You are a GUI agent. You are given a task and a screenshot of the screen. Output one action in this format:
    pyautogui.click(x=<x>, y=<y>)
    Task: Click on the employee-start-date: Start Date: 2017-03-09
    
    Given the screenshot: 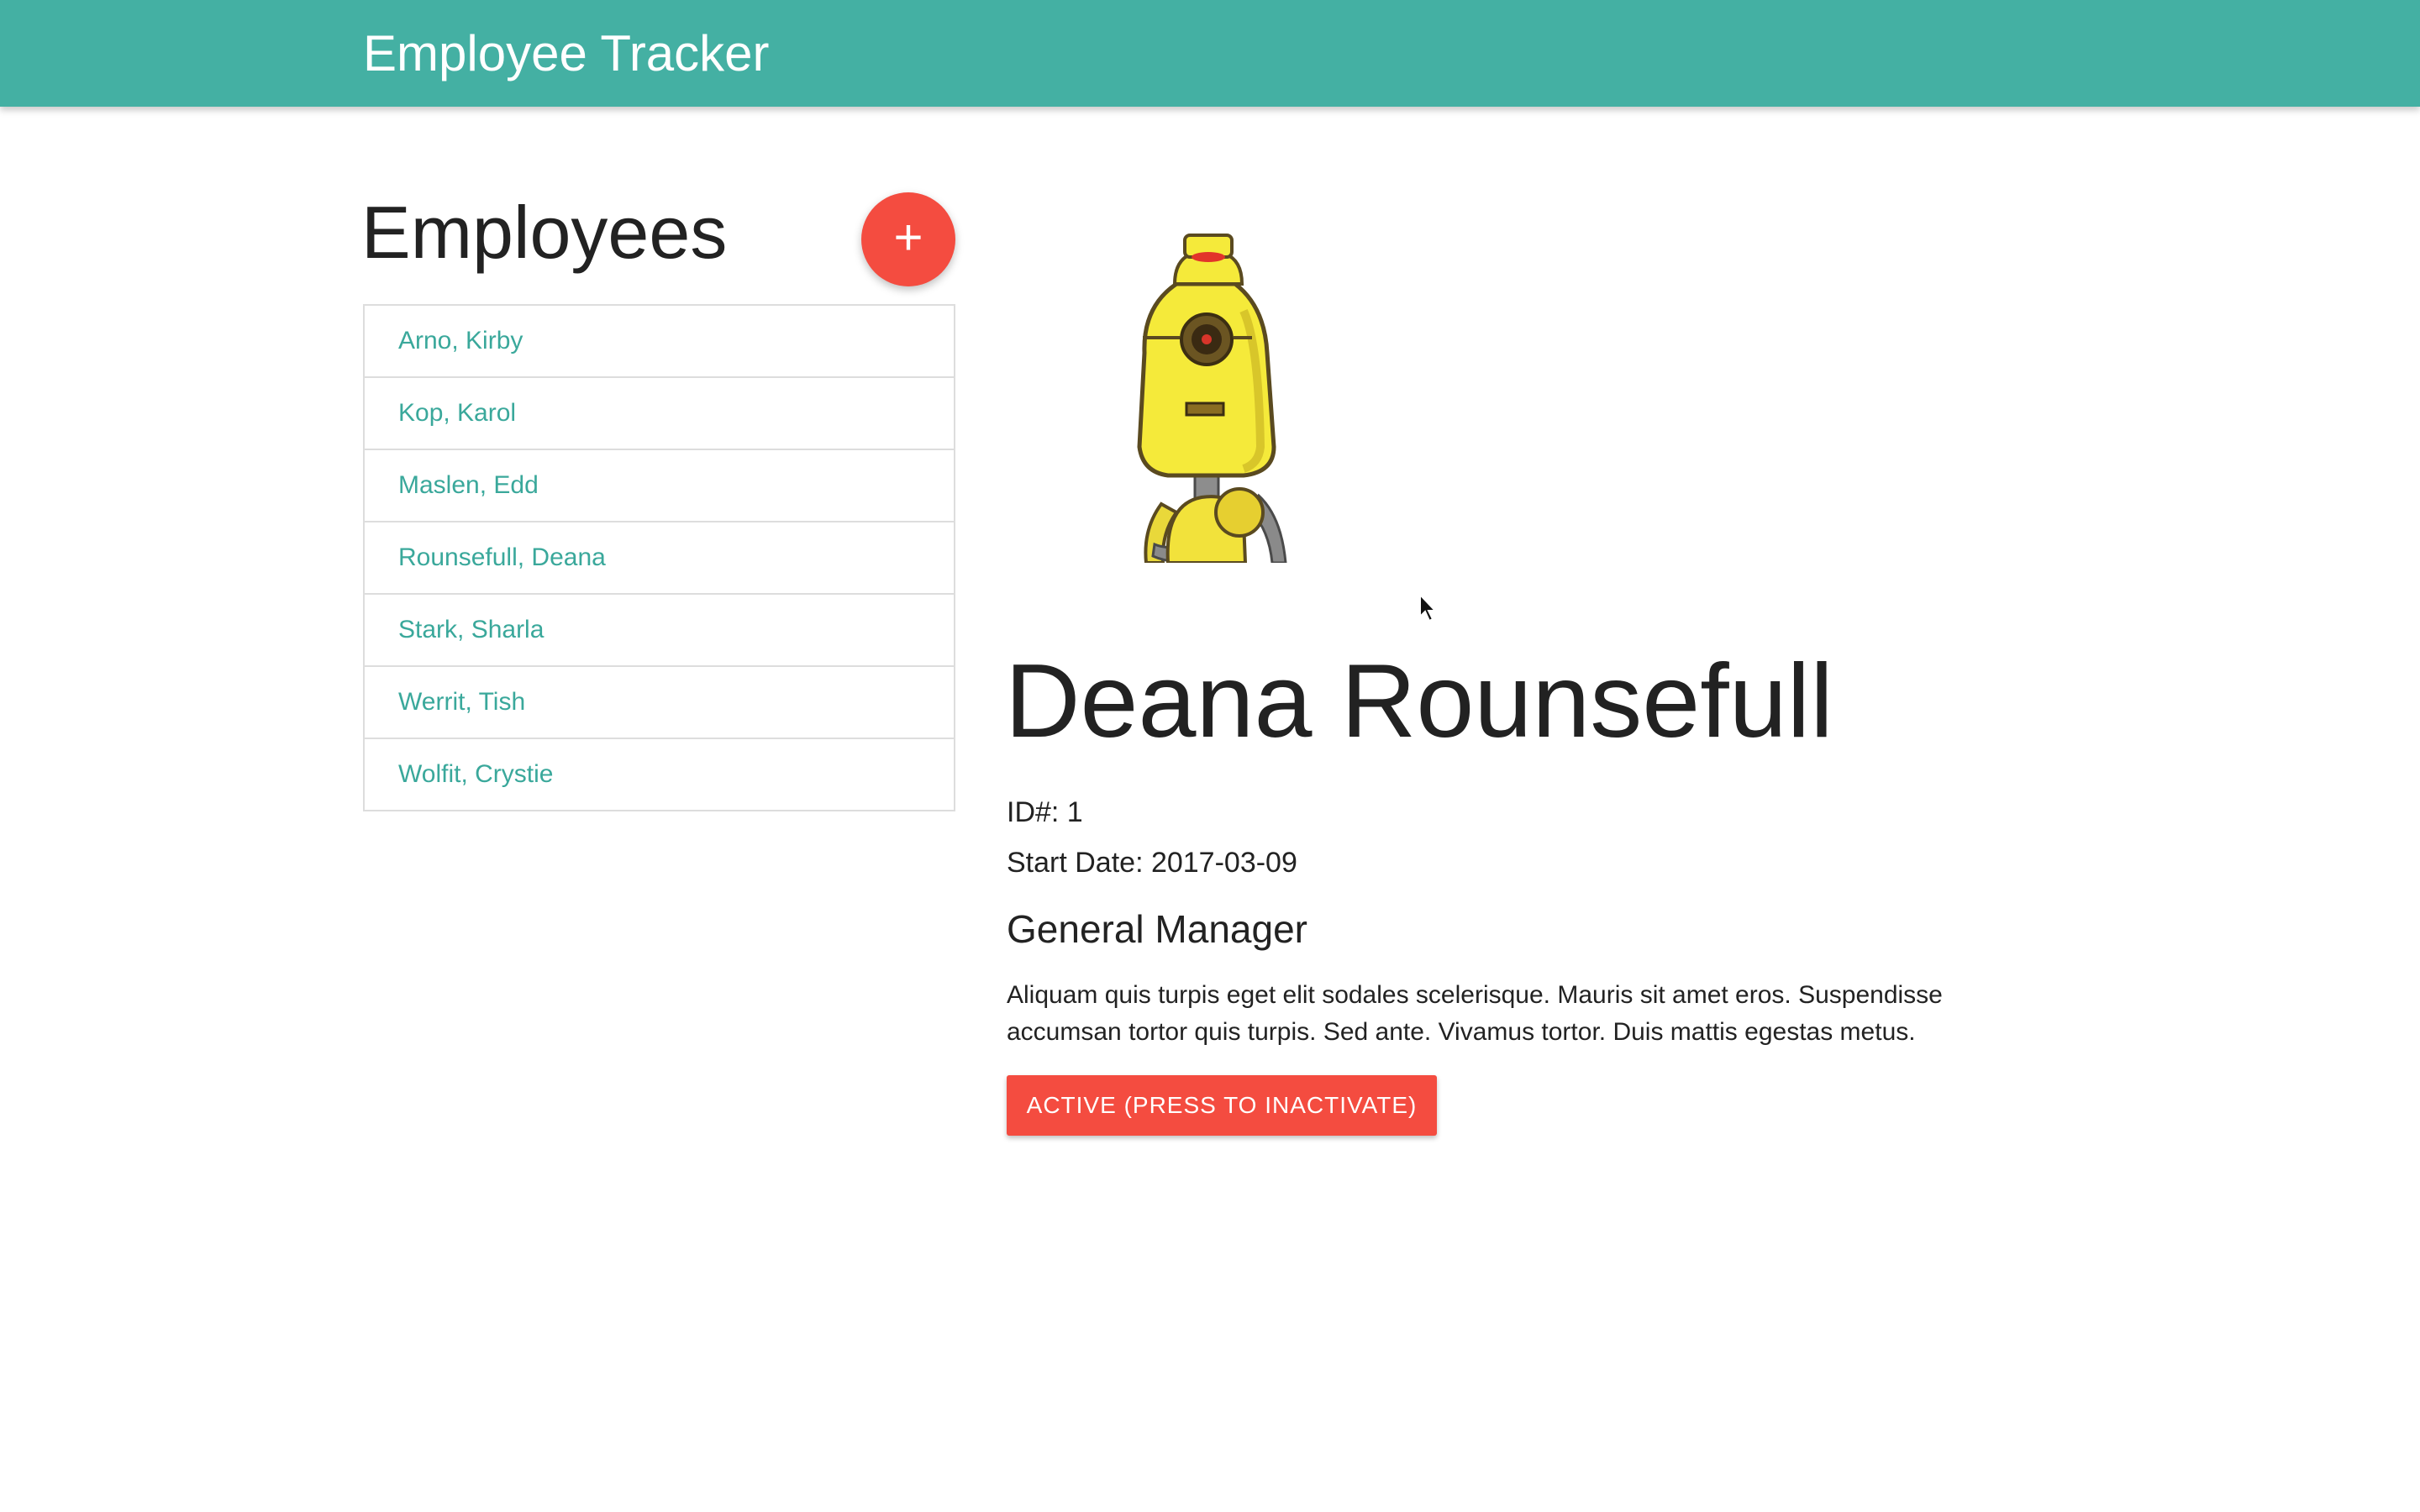 What is the action you would take?
    pyautogui.click(x=1152, y=863)
    